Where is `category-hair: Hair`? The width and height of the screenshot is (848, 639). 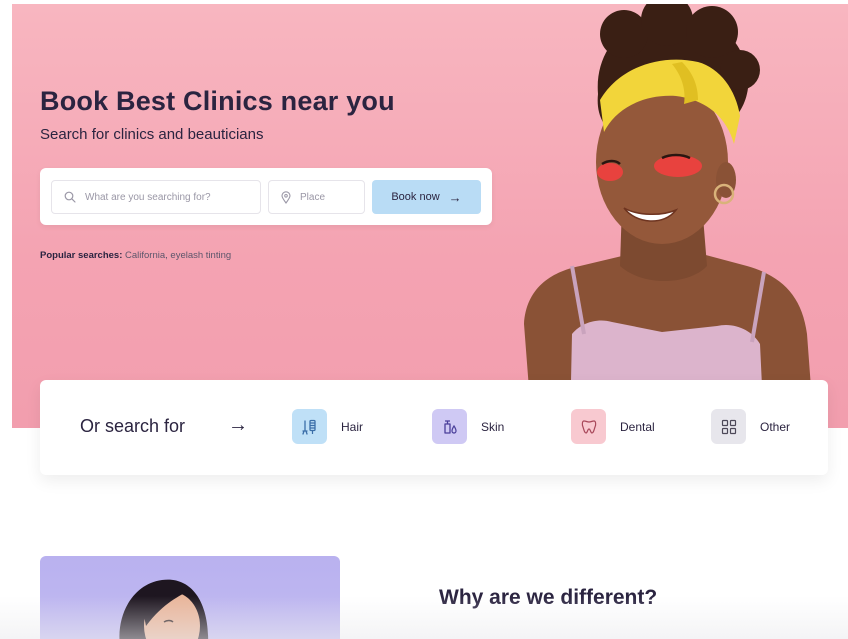 category-hair: Hair is located at coordinates (327, 426).